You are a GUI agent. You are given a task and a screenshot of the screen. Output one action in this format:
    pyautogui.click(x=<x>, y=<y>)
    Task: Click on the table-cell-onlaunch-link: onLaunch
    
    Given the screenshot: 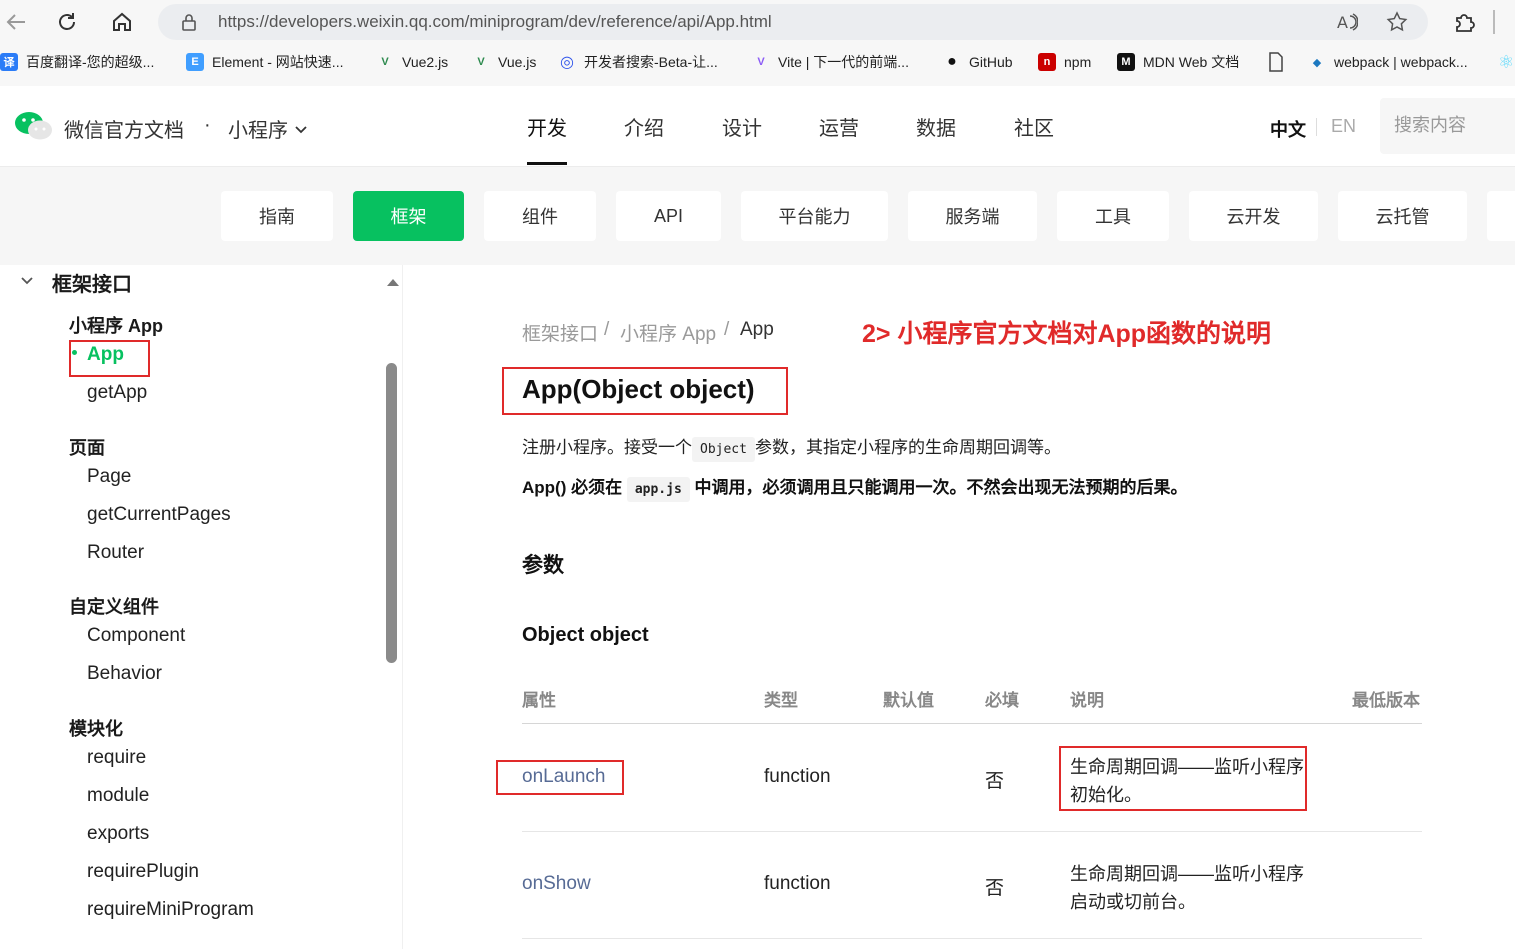 What is the action you would take?
    pyautogui.click(x=563, y=777)
    